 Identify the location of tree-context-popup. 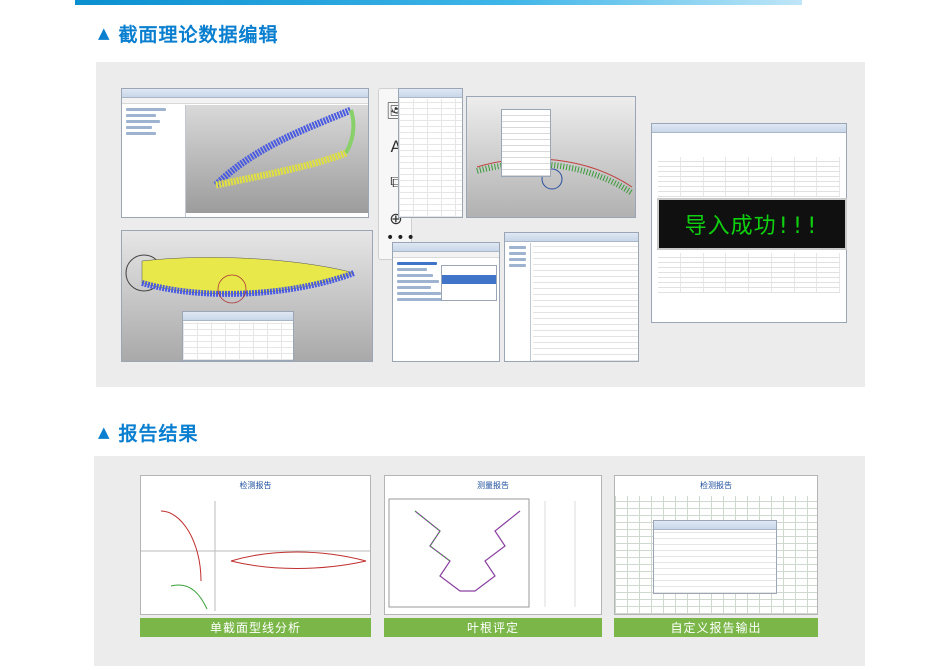
(469, 283).